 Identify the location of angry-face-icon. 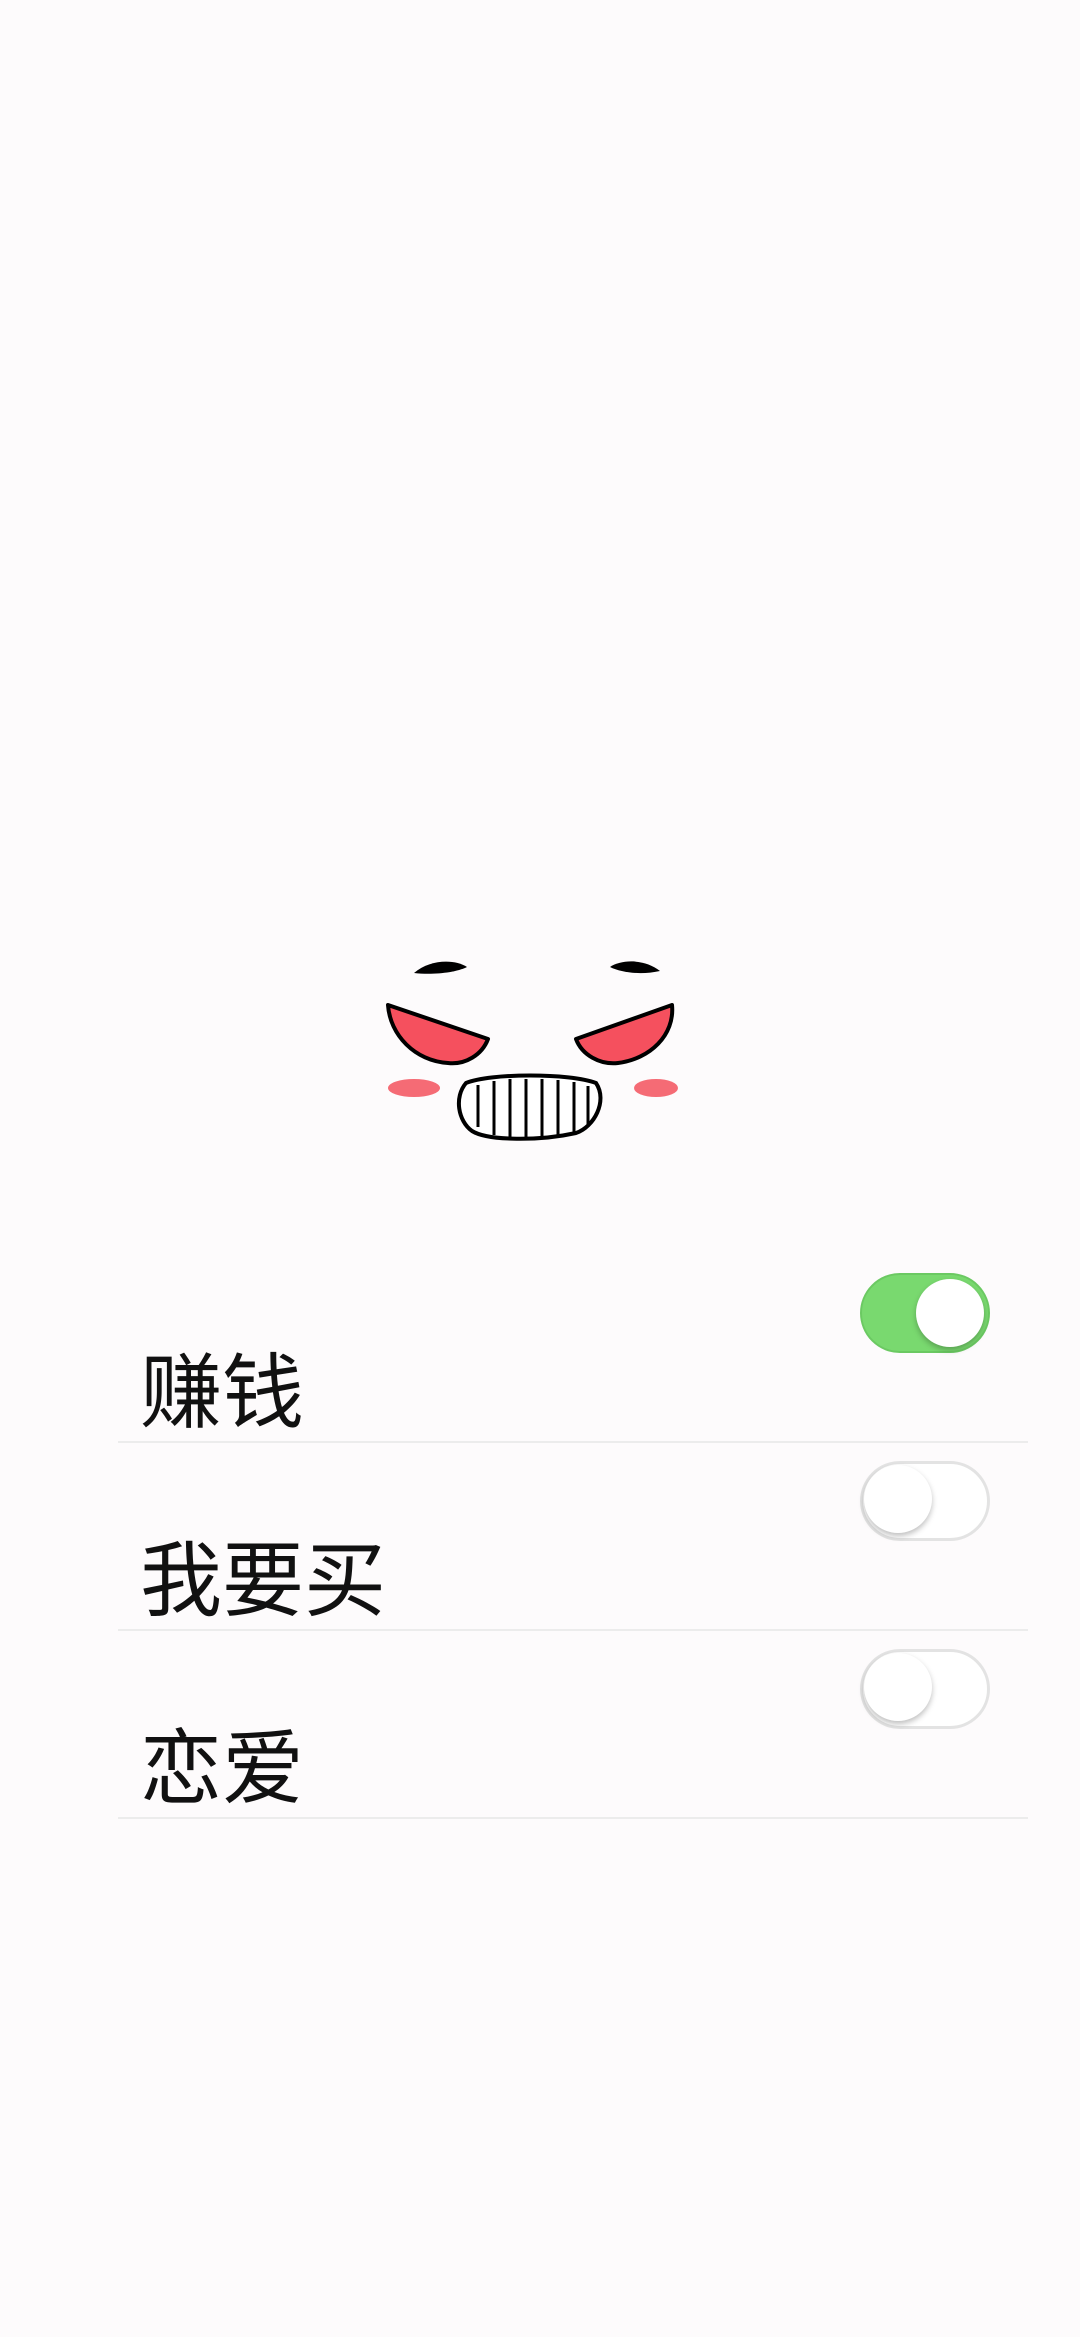
(532, 1051).